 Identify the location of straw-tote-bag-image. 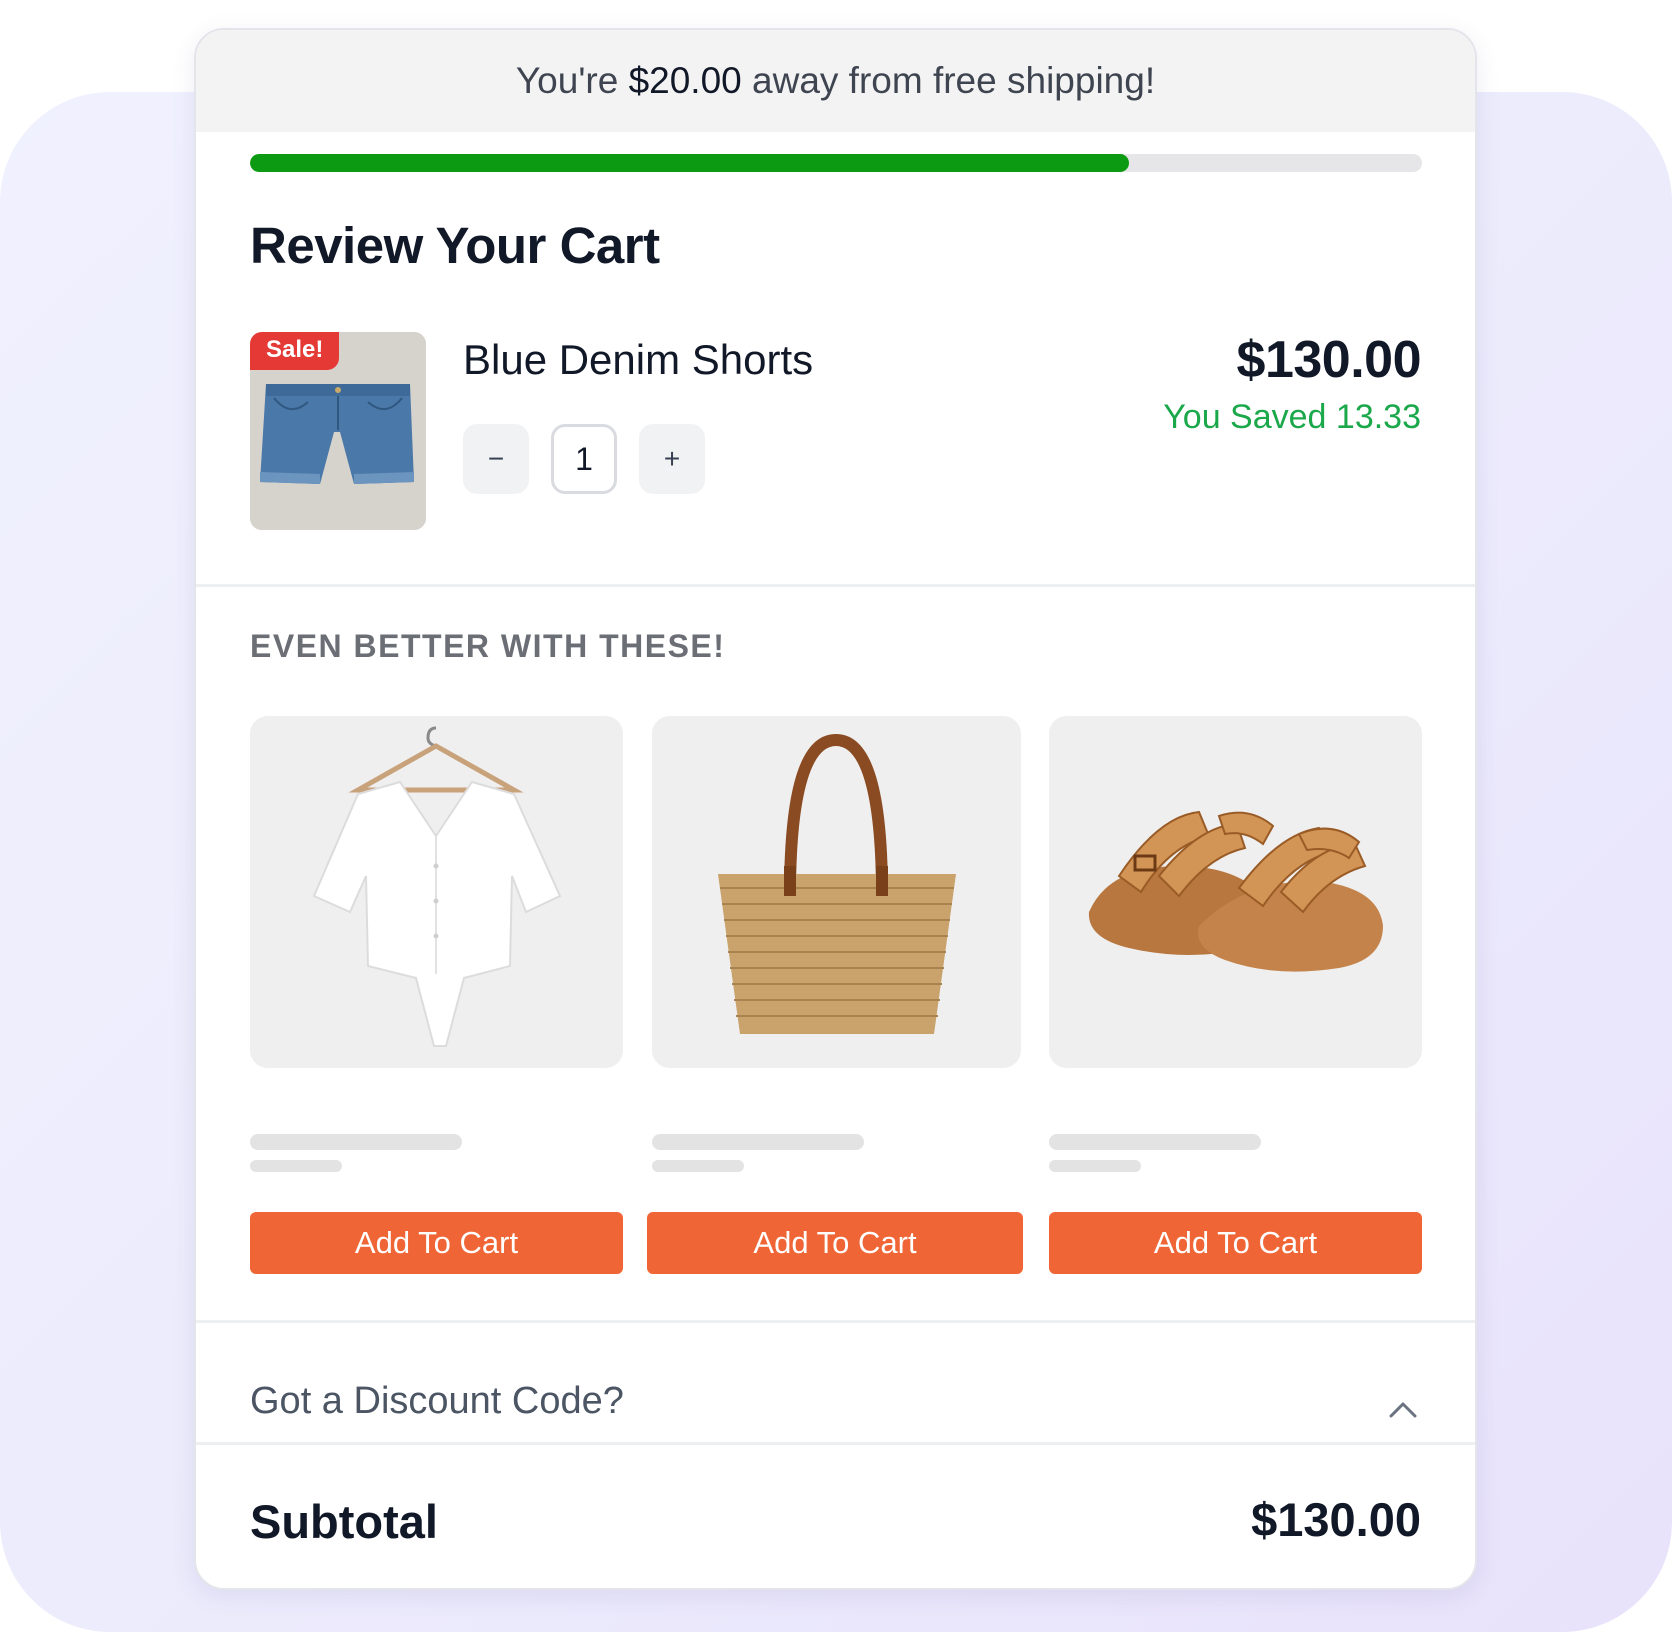
(836, 892).